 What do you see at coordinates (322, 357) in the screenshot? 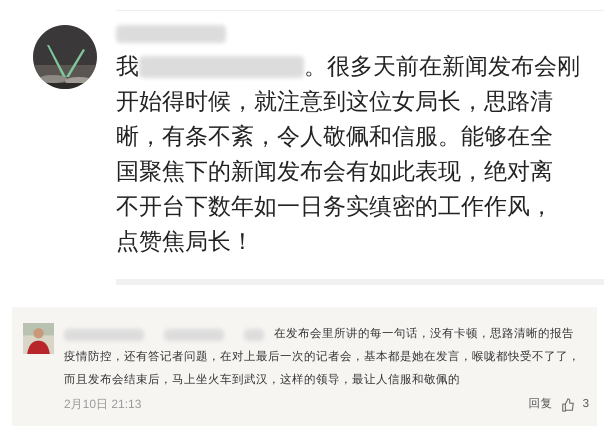
I see `comment-text: 疫情防控，还有答记者问题，在对上最后一次的记者会，基本都是她在发言，喉咙都快受不了了，` at bounding box center [322, 357].